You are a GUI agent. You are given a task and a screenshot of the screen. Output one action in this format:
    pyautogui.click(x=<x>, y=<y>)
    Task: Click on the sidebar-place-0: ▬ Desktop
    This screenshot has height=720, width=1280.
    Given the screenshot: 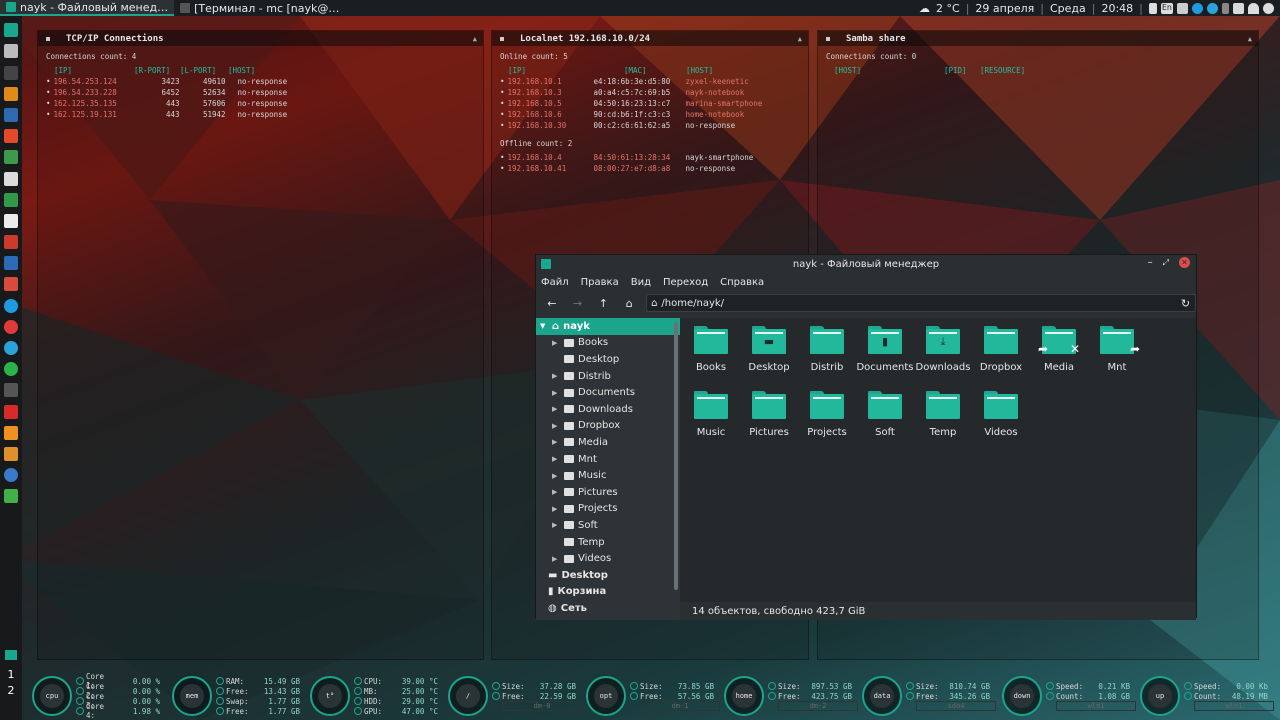 What is the action you would take?
    pyautogui.click(x=608, y=575)
    